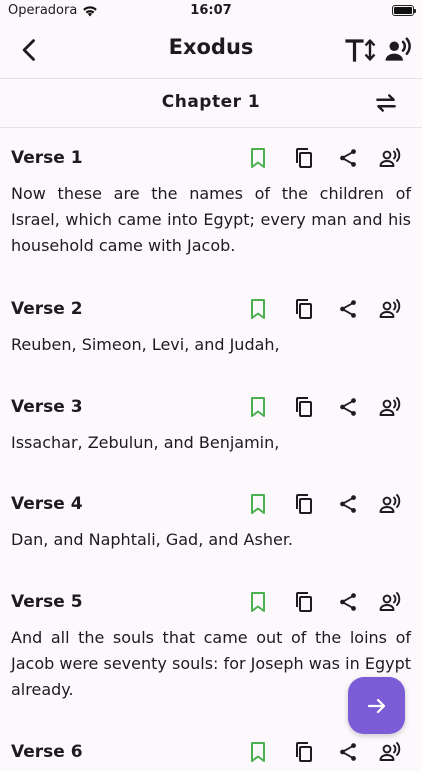 The image size is (422, 771). Describe the element at coordinates (47, 752) in the screenshot. I see `verse-title: Verse 6` at that location.